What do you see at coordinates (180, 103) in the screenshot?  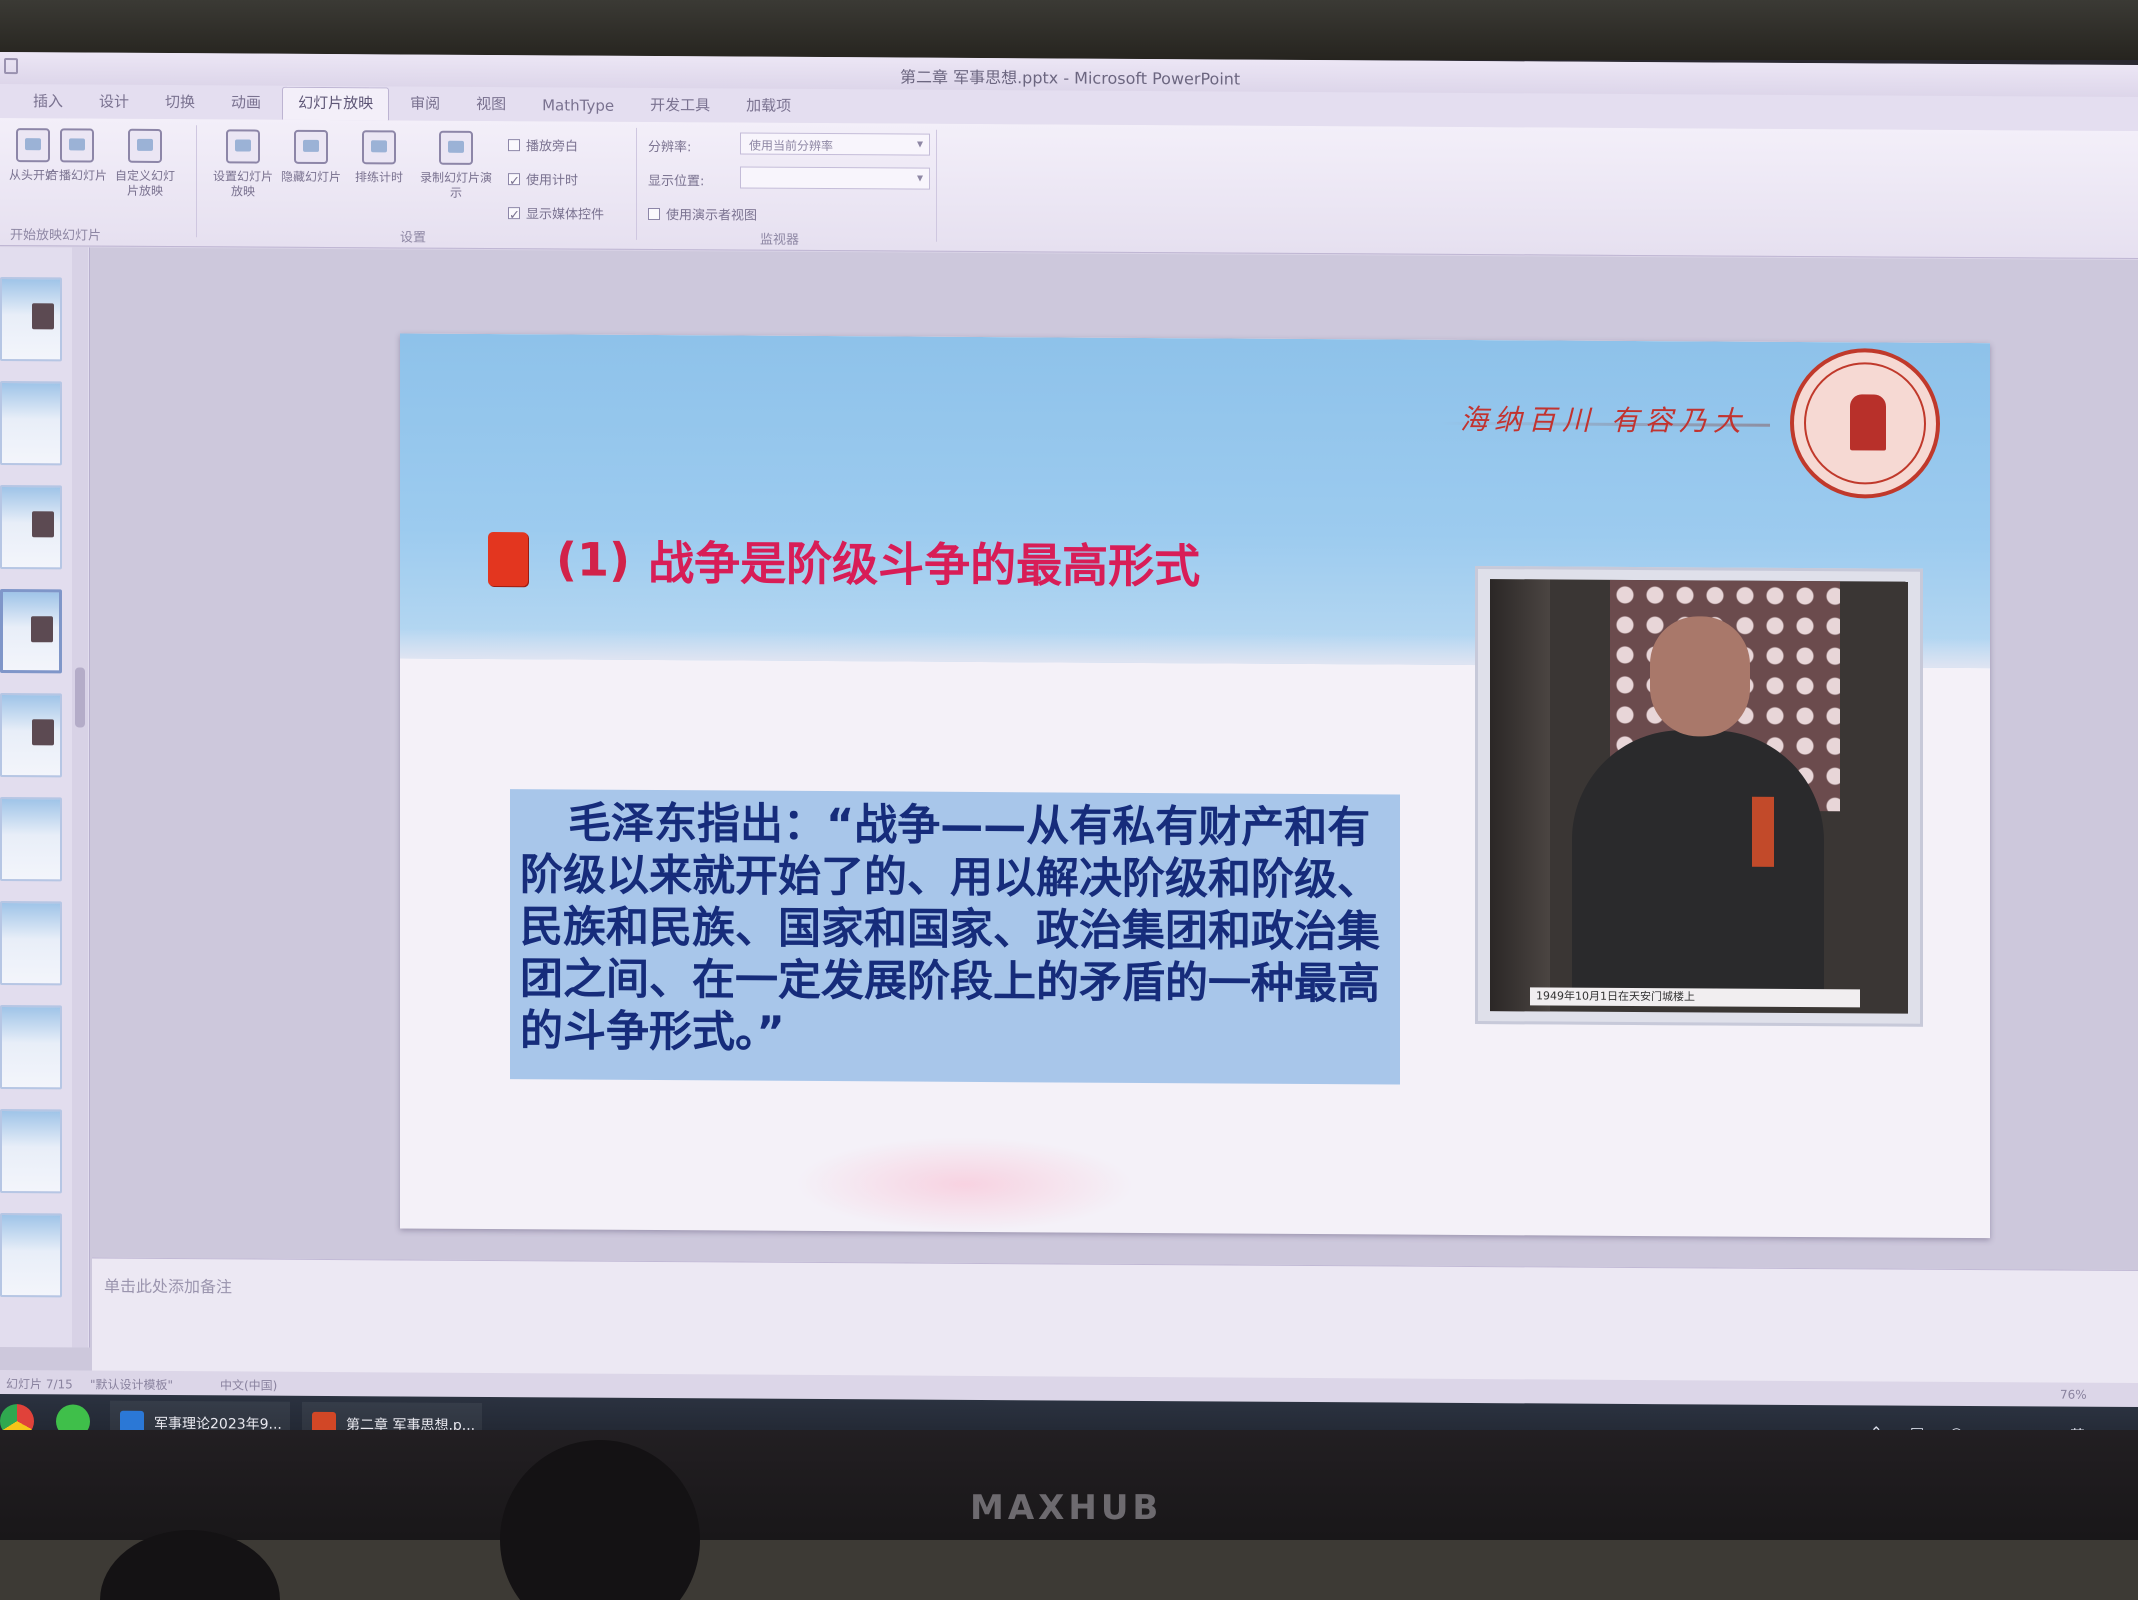 I see `tab-transitions: 切换` at bounding box center [180, 103].